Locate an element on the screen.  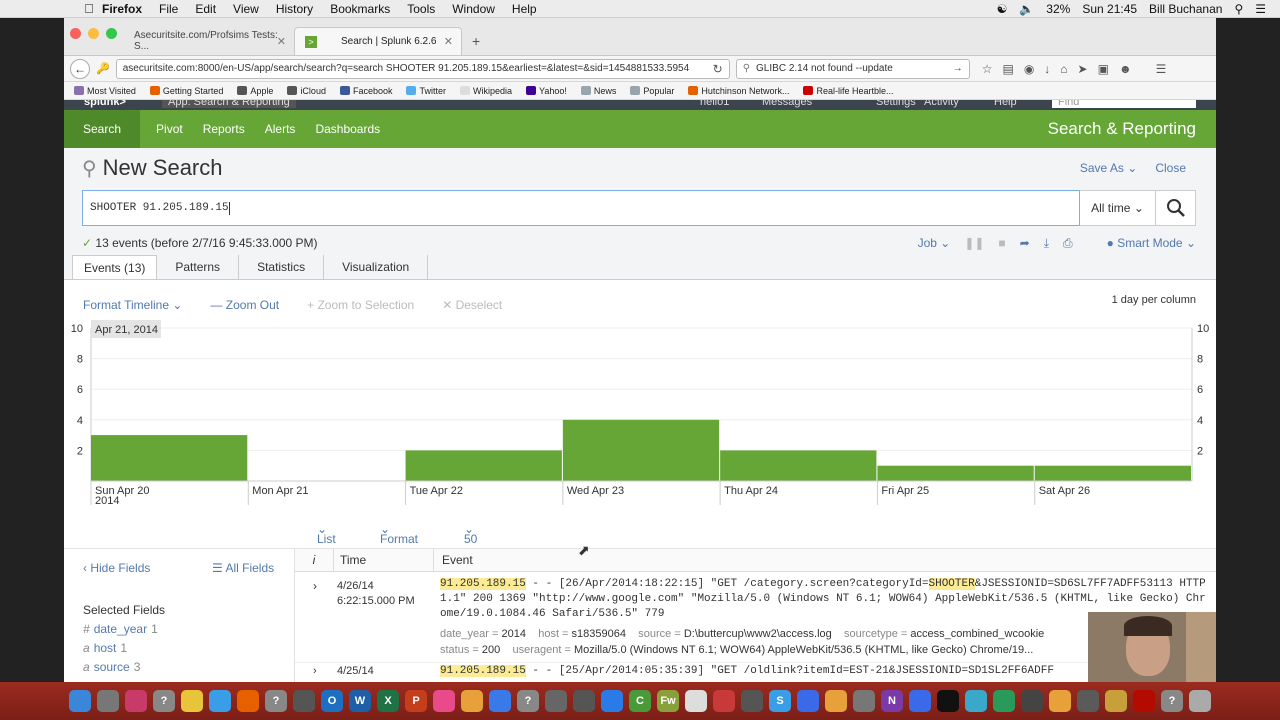
bookmark-star-icon: ☆ is located at coordinates (987, 69).